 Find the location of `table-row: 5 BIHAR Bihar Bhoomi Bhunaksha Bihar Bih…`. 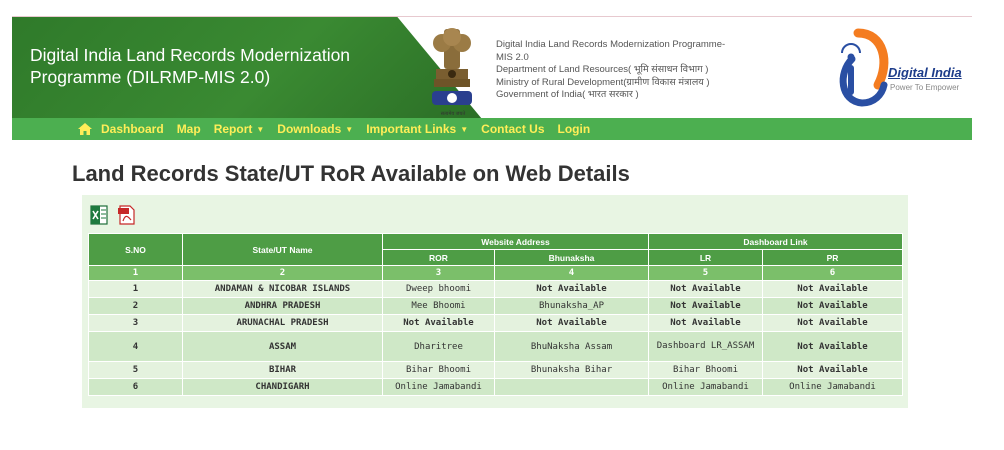

table-row: 5 BIHAR Bihar Bhoomi Bhunaksha Bihar Bih… is located at coordinates (496, 370).